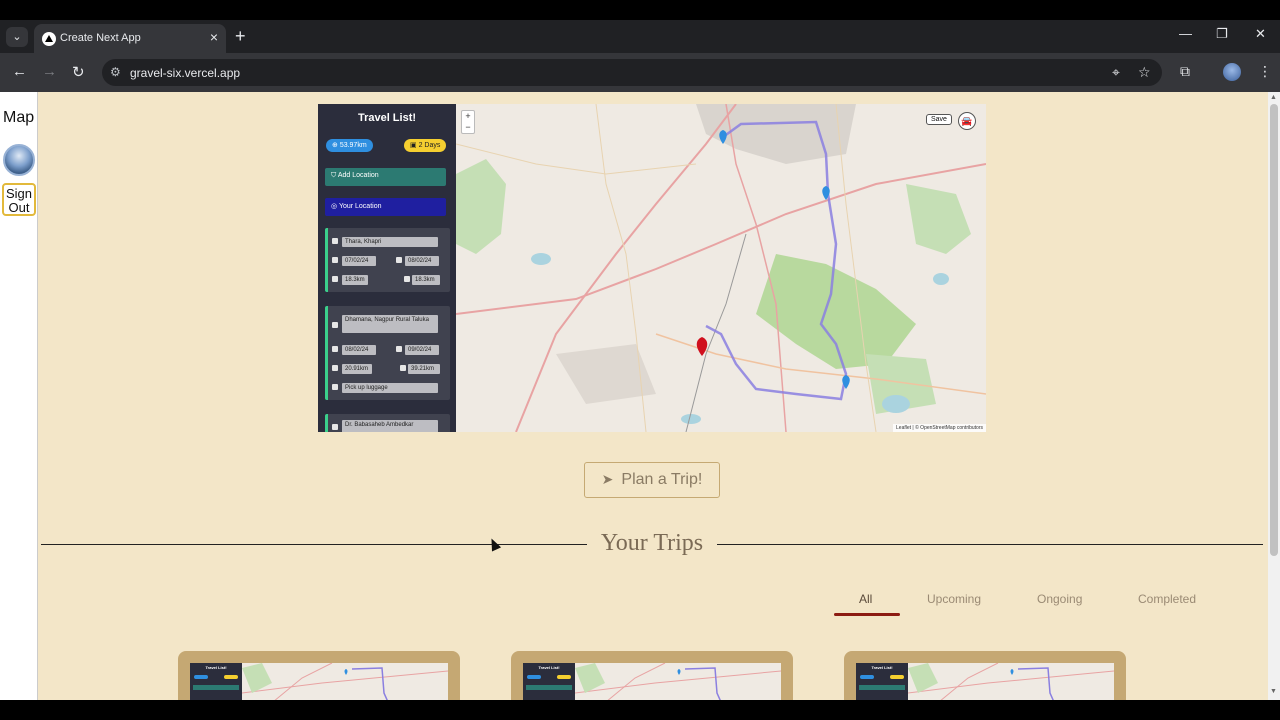  What do you see at coordinates (468, 127) in the screenshot?
I see `zoom-out-button: −` at bounding box center [468, 127].